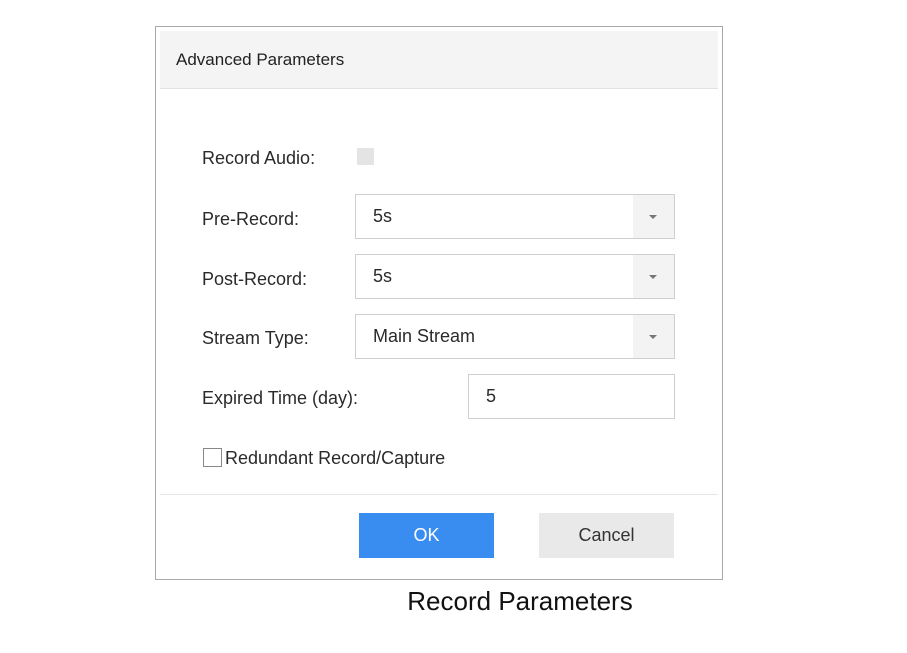  I want to click on stream-type-label: Stream Type:, so click(255, 338).